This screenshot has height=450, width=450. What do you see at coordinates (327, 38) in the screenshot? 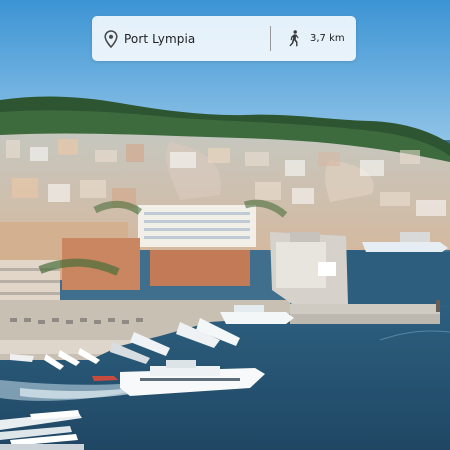
I see `distance-label: 3,7 km` at bounding box center [327, 38].